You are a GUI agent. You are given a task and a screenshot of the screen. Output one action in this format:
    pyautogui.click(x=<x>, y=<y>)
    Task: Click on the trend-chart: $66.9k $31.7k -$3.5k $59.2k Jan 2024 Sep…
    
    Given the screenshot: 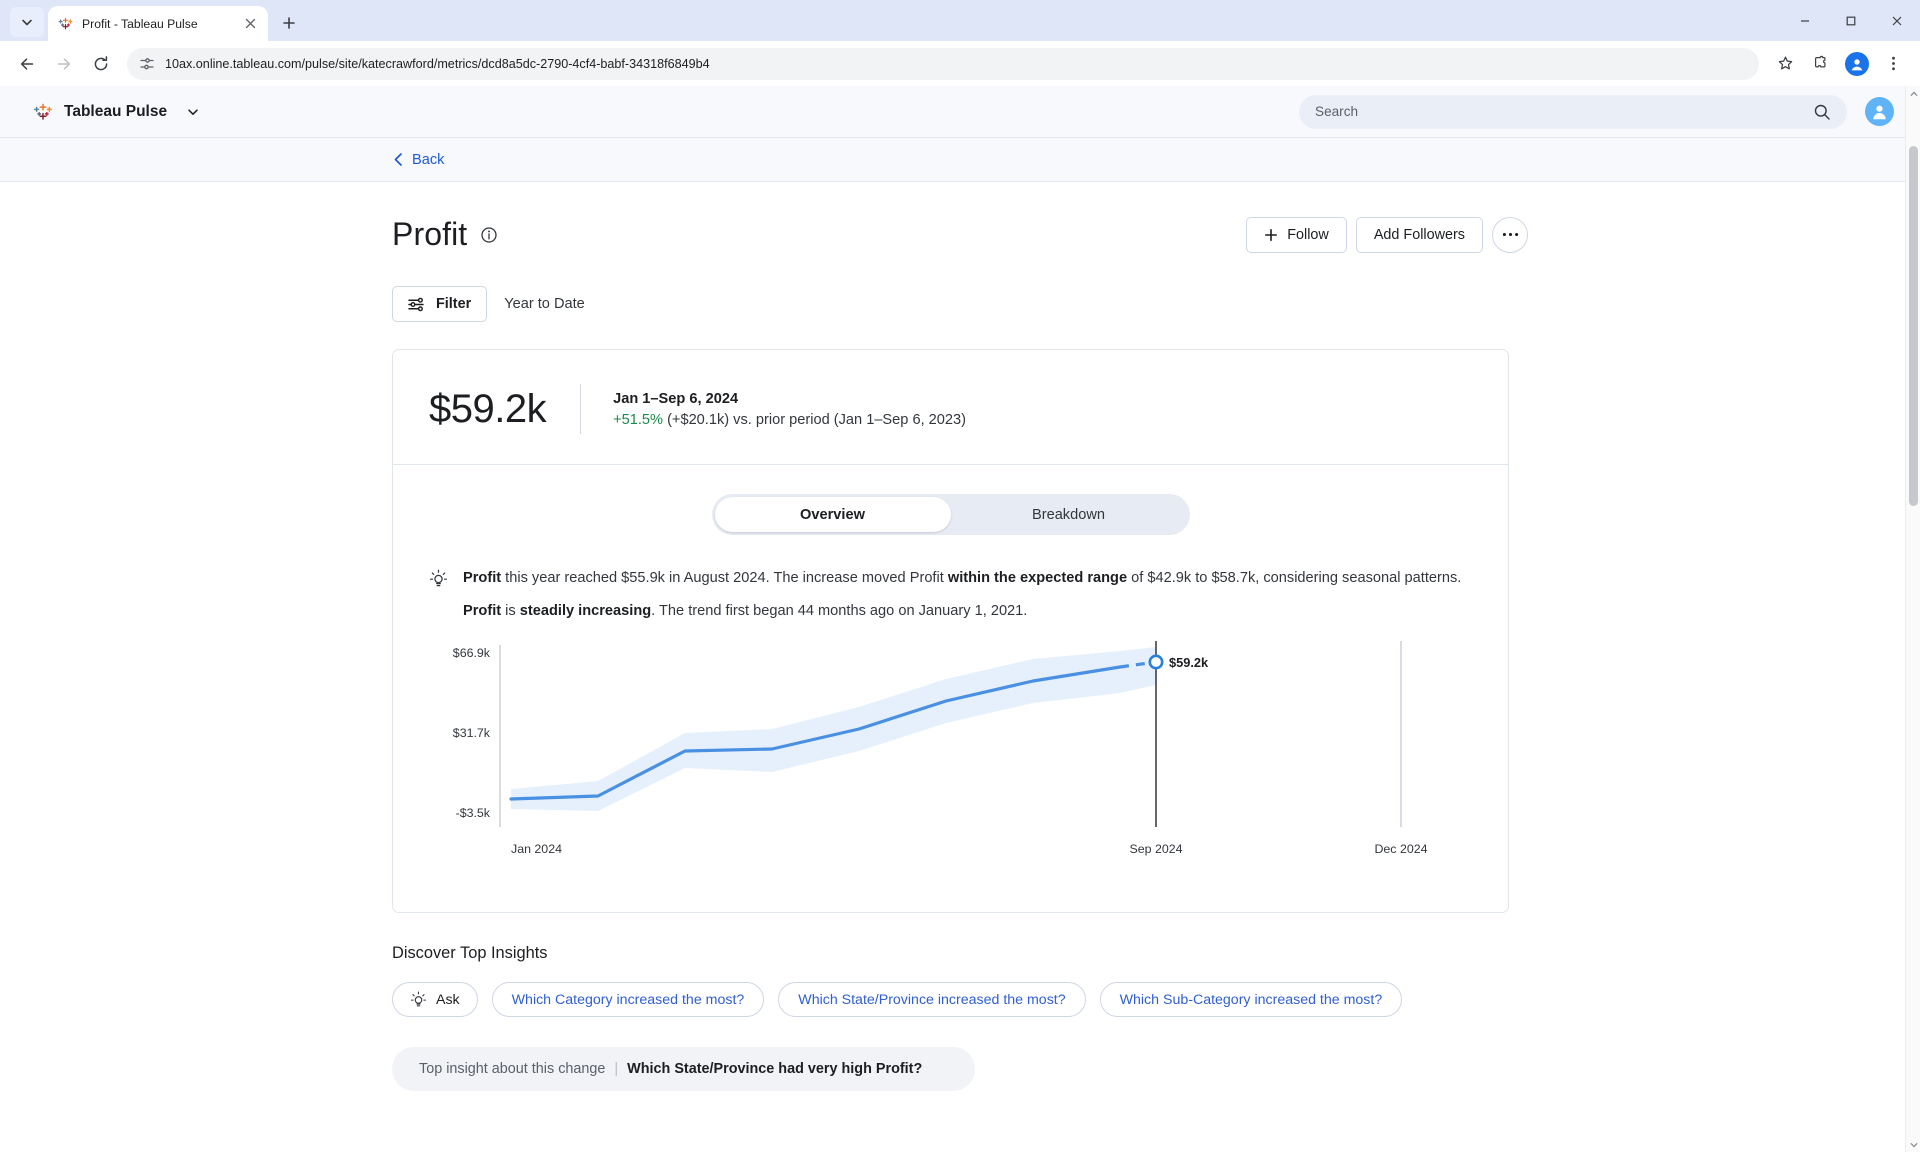 What is the action you would take?
    pyautogui.click(x=950, y=767)
    